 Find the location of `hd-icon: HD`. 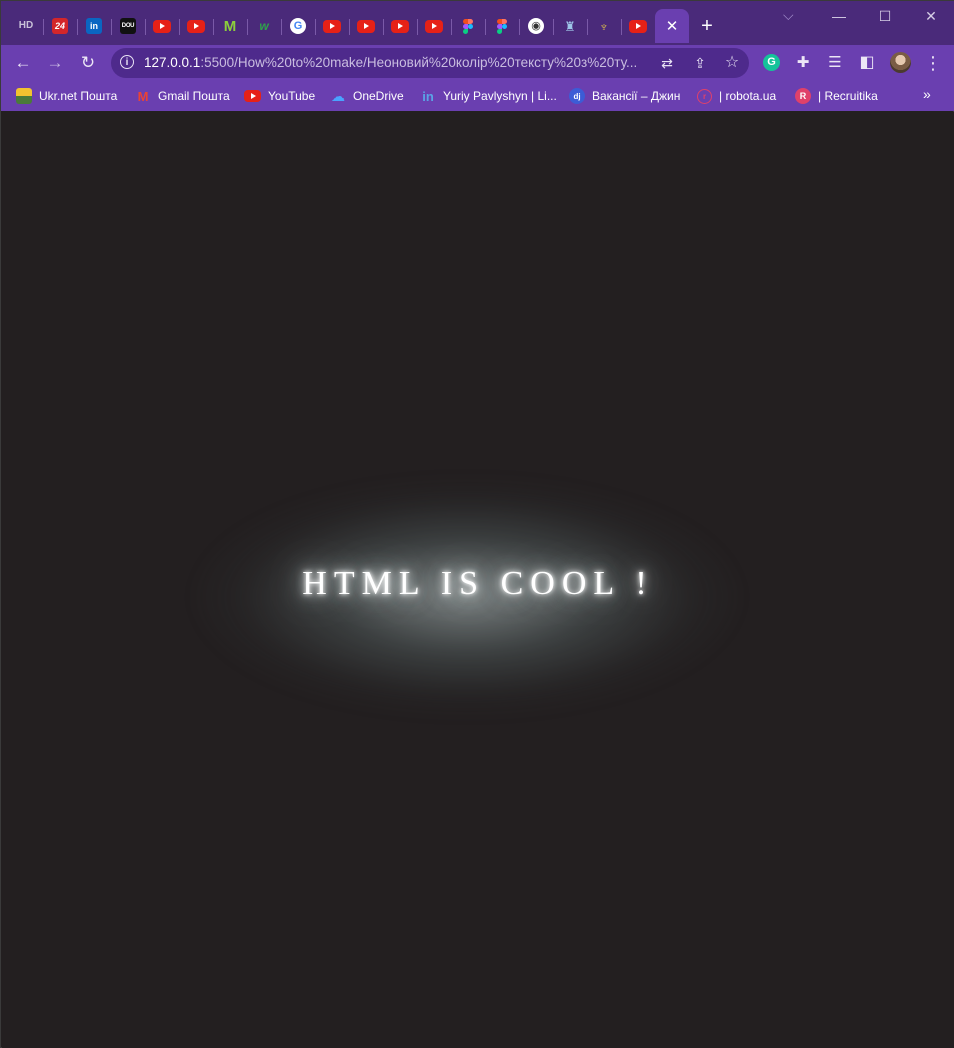

hd-icon: HD is located at coordinates (26, 25).